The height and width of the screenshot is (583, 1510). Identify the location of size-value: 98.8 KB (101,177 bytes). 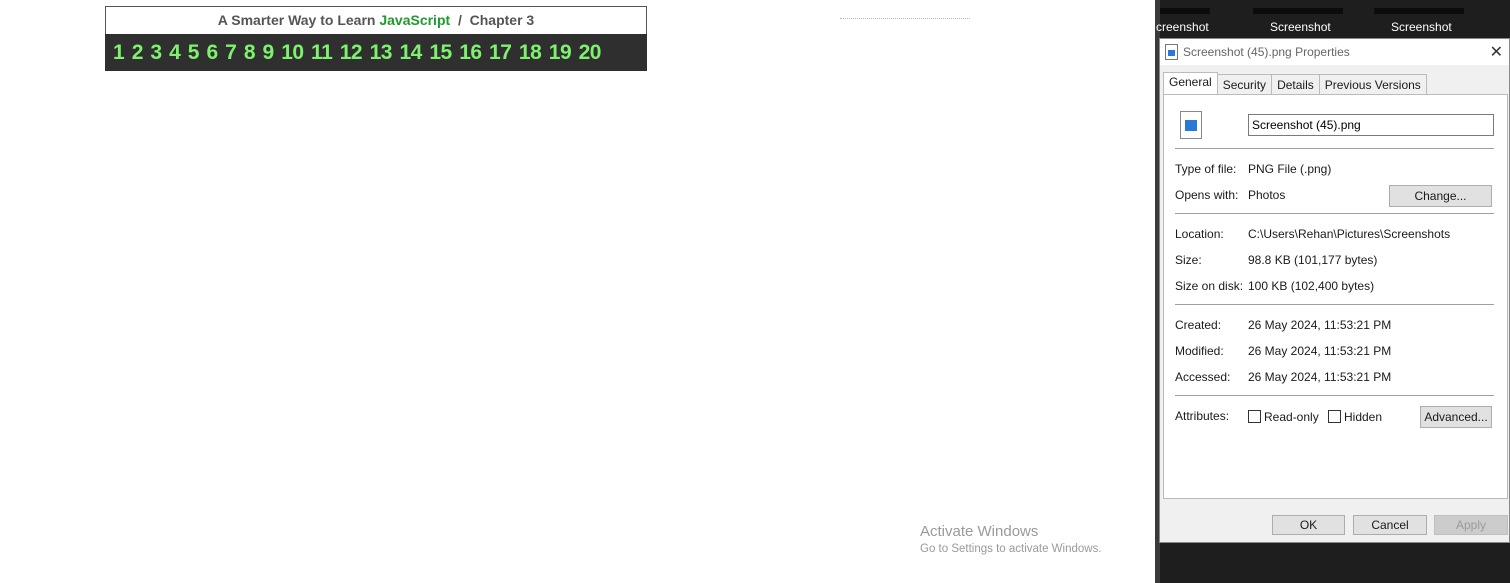
(1313, 260).